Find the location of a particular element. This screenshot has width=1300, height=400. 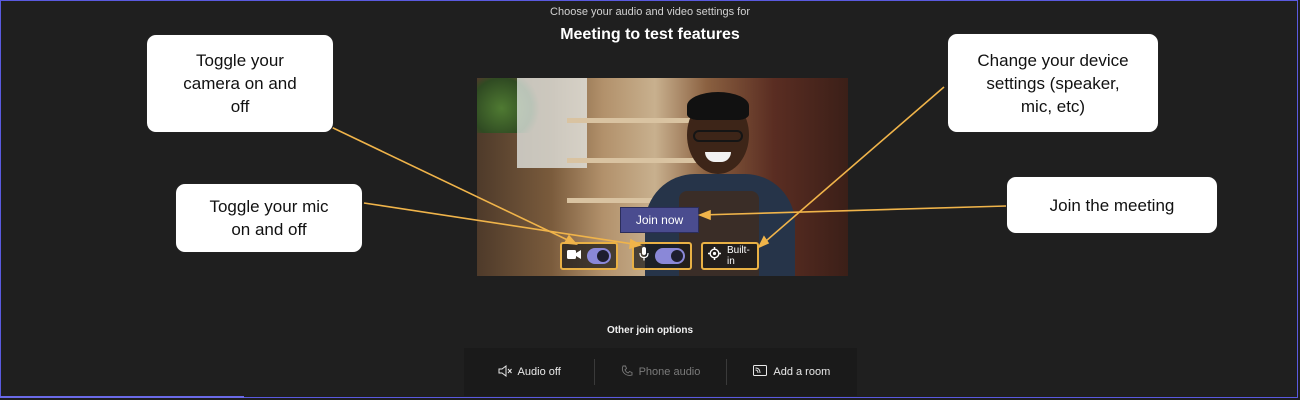

callout-join: Join the meeting is located at coordinates (1112, 205).